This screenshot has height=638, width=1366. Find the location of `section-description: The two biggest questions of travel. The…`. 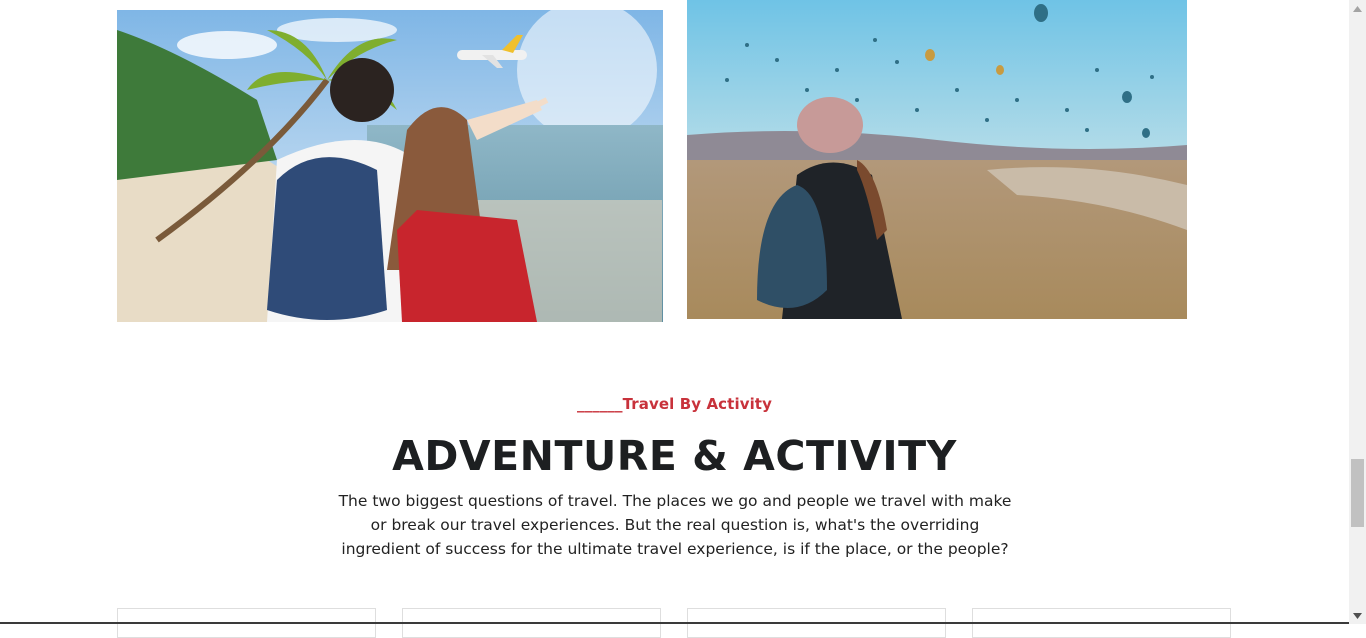

section-description: The two biggest questions of travel. The… is located at coordinates (675, 525).